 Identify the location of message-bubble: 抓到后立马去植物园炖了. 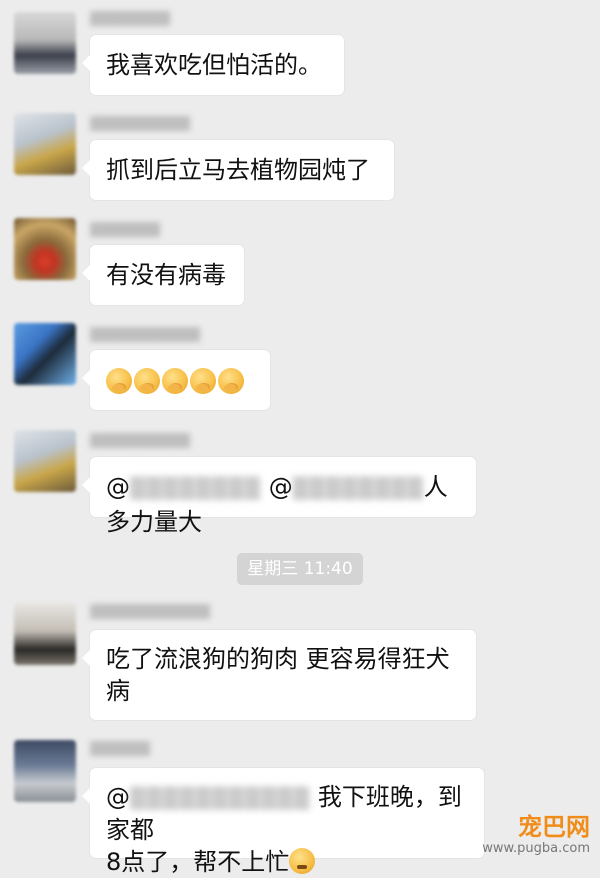
(238, 170).